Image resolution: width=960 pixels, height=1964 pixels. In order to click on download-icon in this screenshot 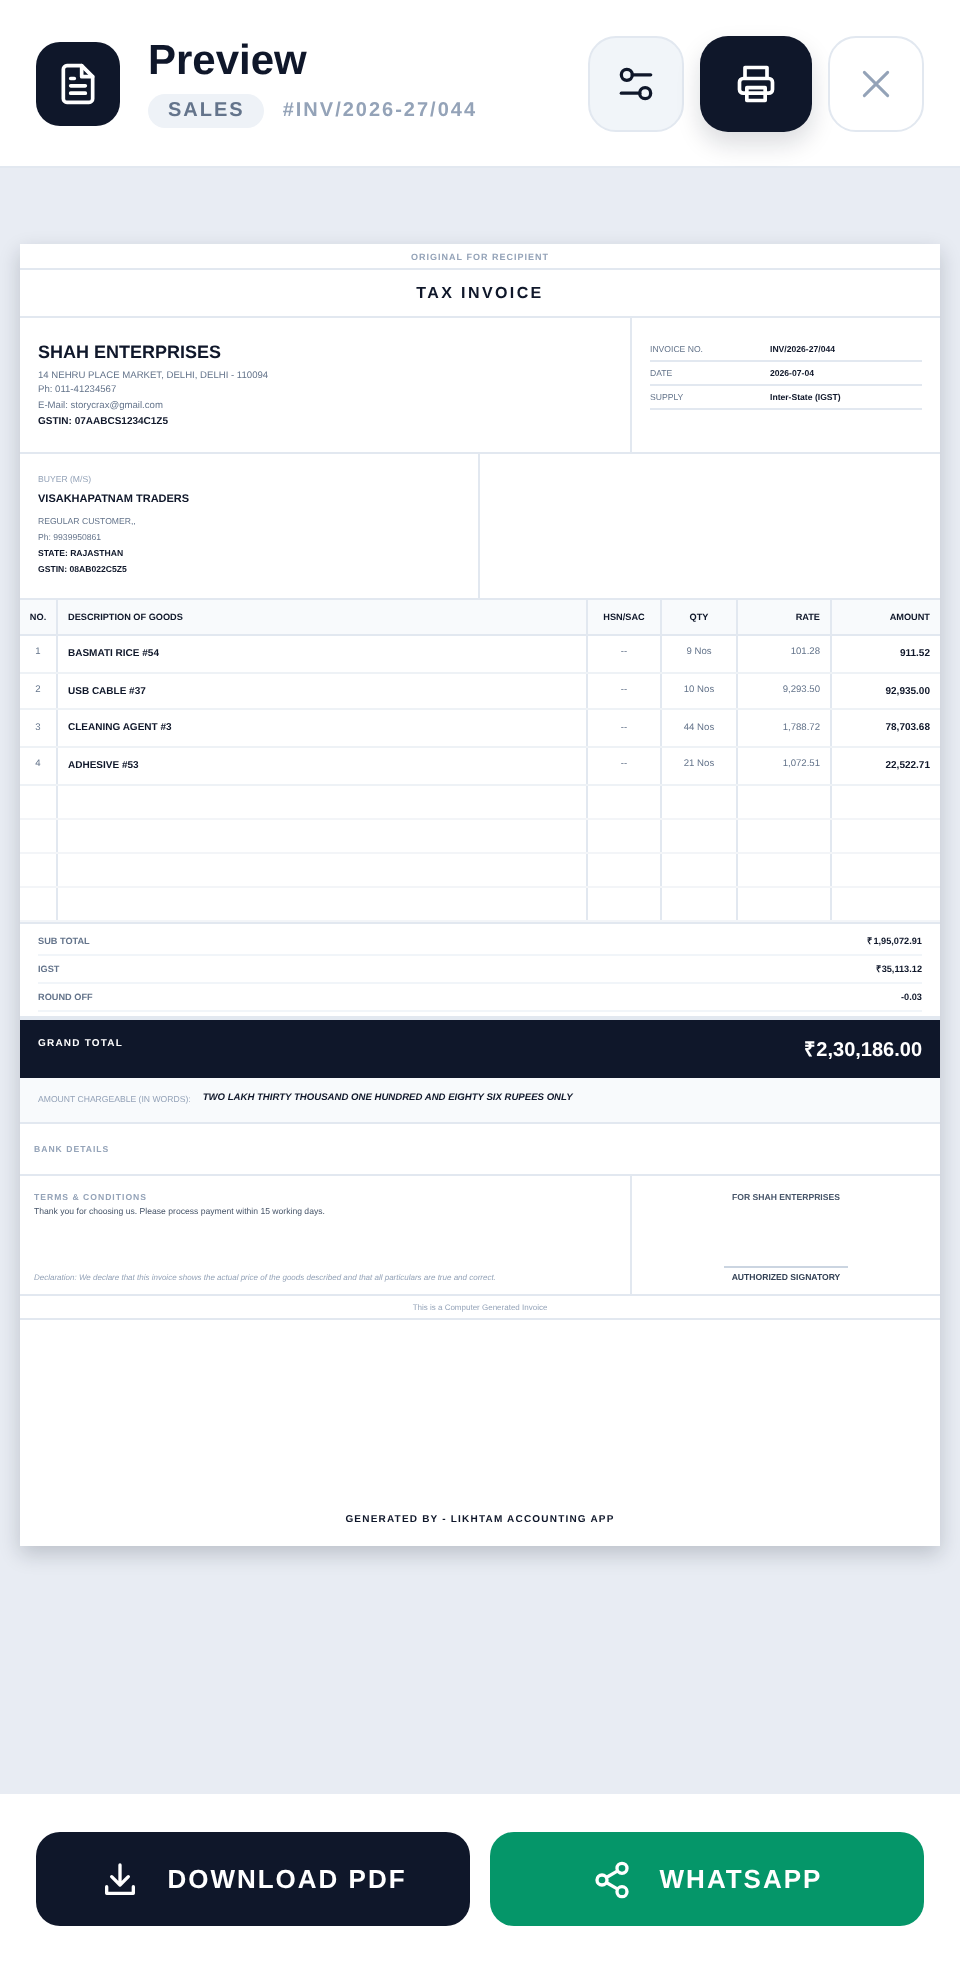, I will do `click(119, 1879)`.